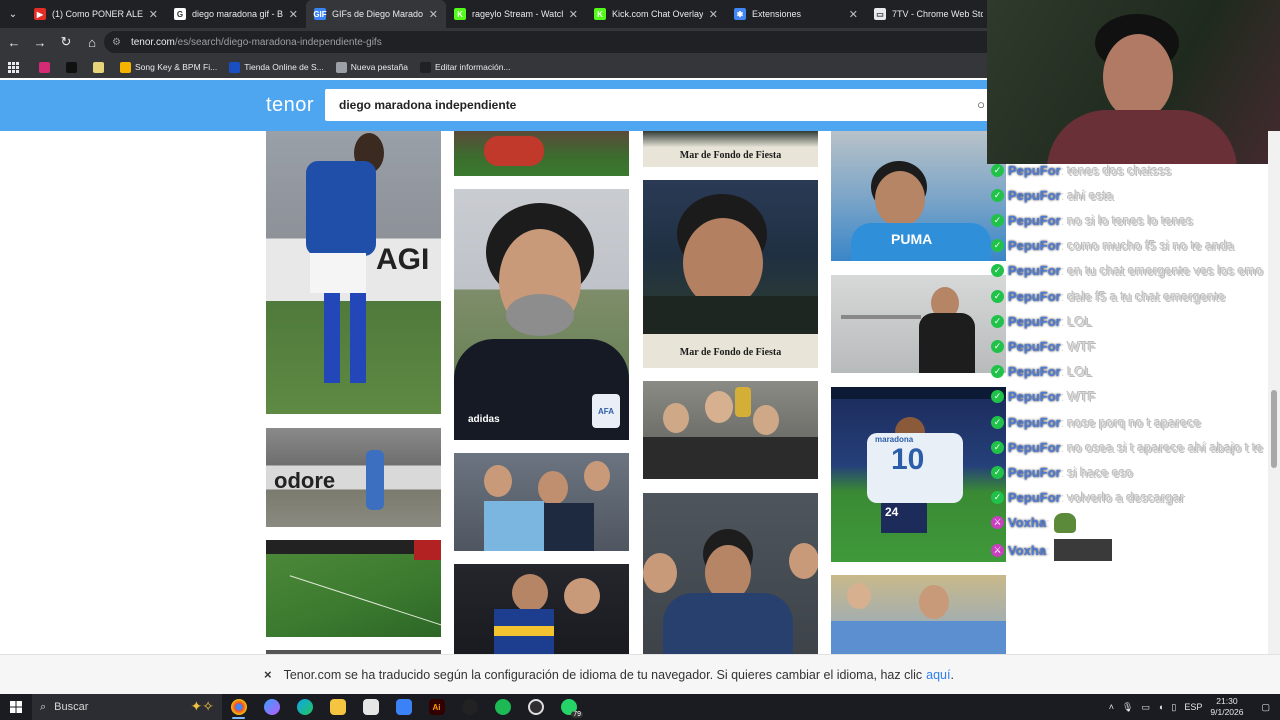  Describe the element at coordinates (353, 477) in the screenshot. I see `gif-tile: odore` at that location.